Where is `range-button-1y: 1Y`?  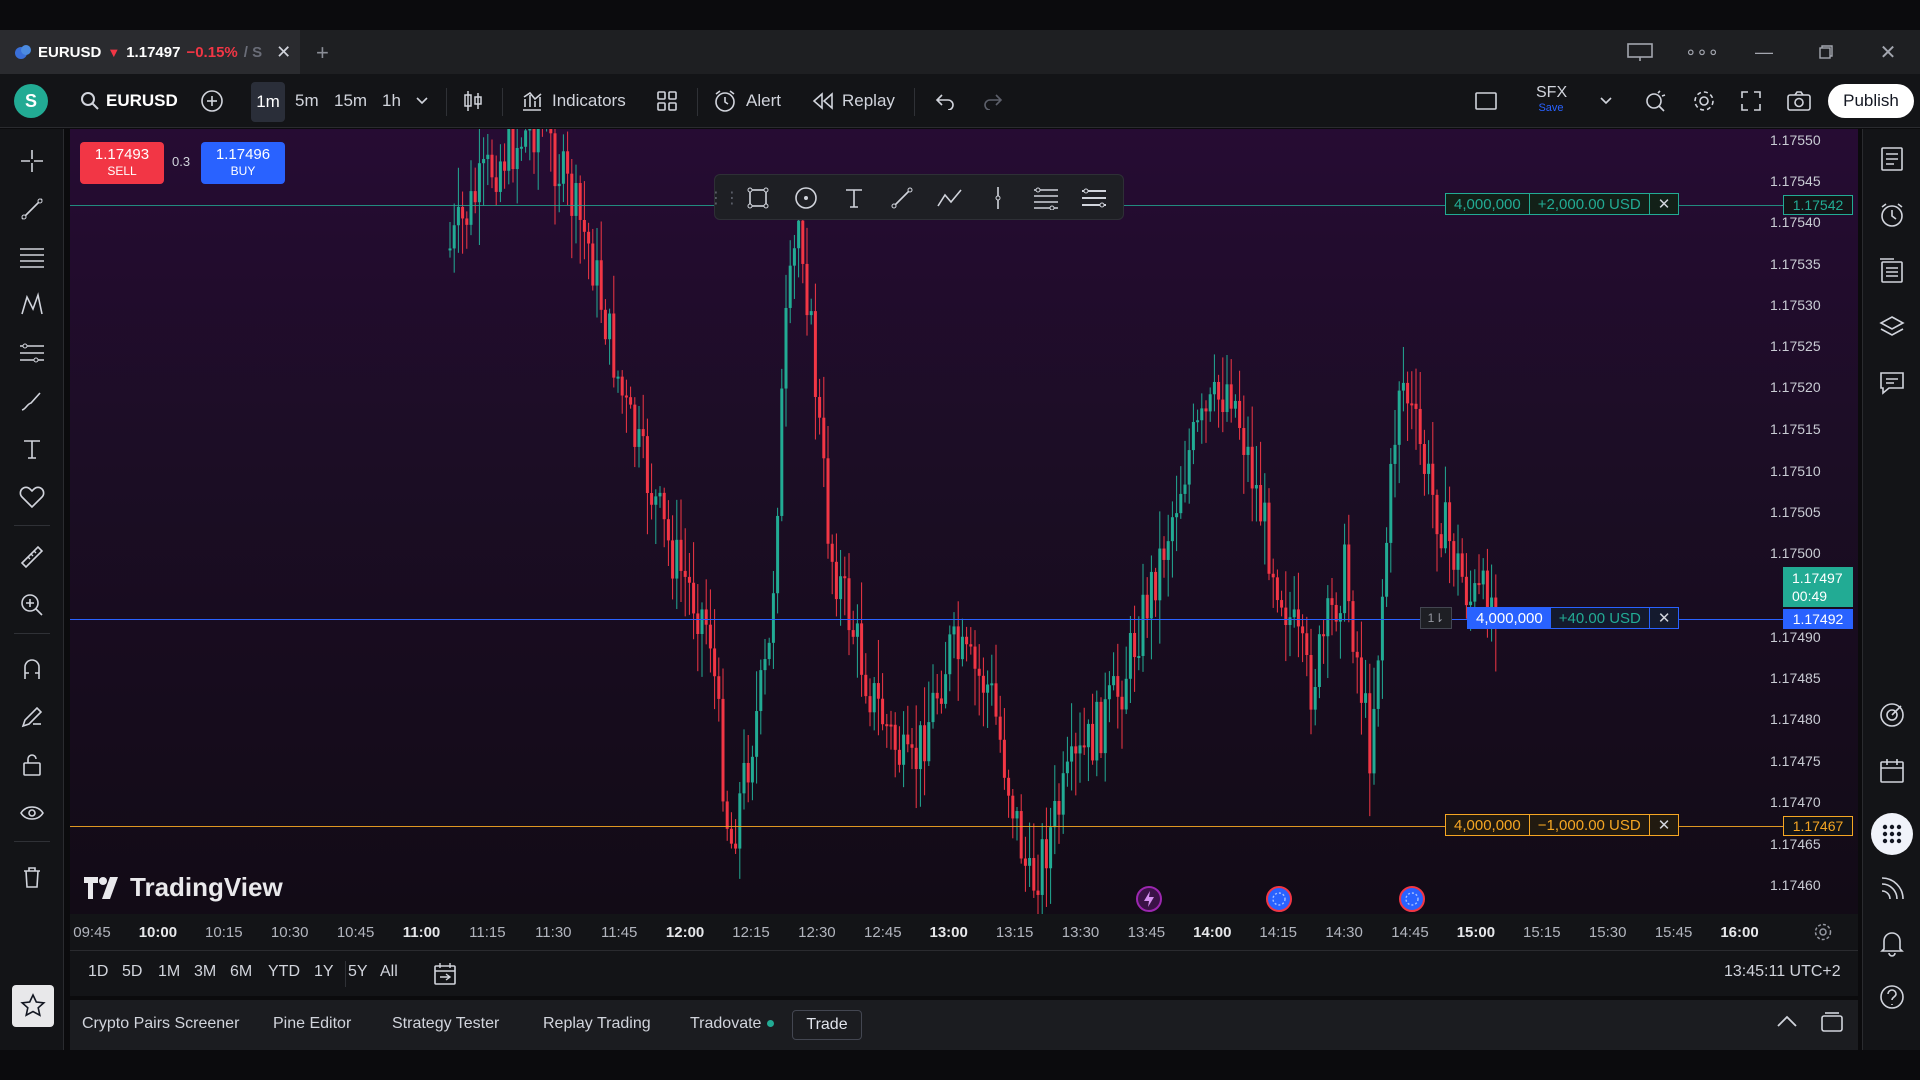
range-button-1y: 1Y is located at coordinates (324, 972).